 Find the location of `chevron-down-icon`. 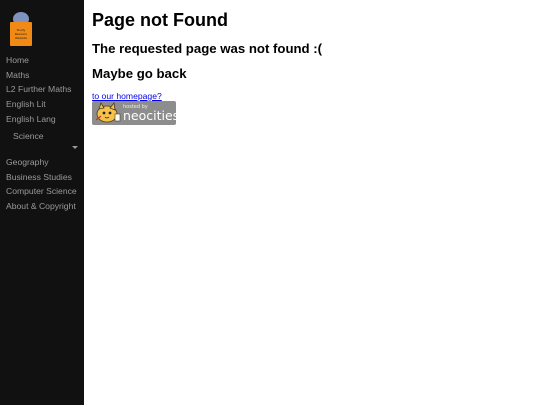

chevron-down-icon is located at coordinates (75, 147).